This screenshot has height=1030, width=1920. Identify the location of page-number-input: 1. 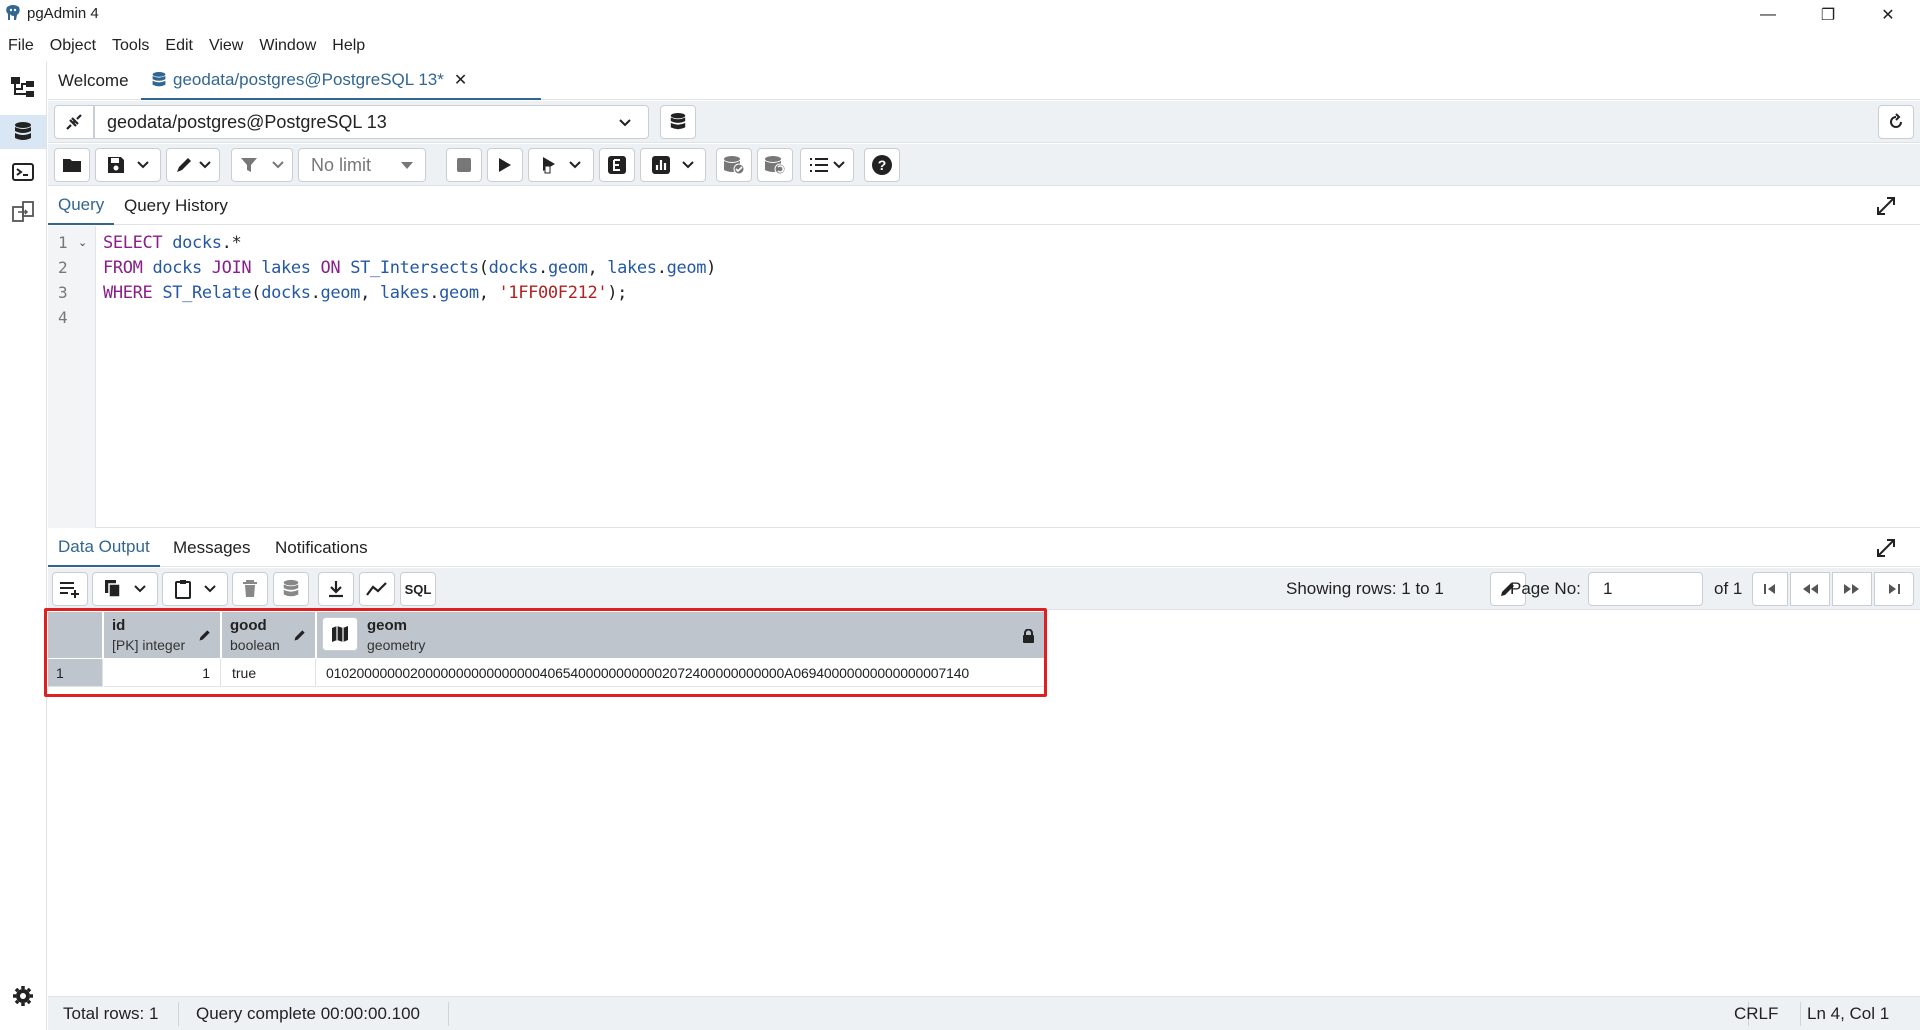
(1645, 589).